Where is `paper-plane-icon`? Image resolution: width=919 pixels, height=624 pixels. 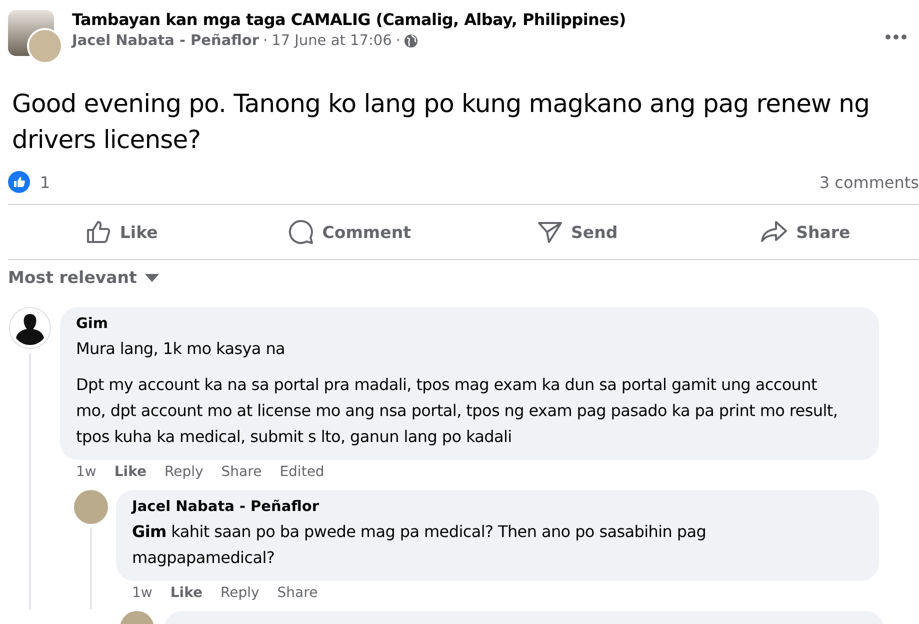 paper-plane-icon is located at coordinates (550, 232).